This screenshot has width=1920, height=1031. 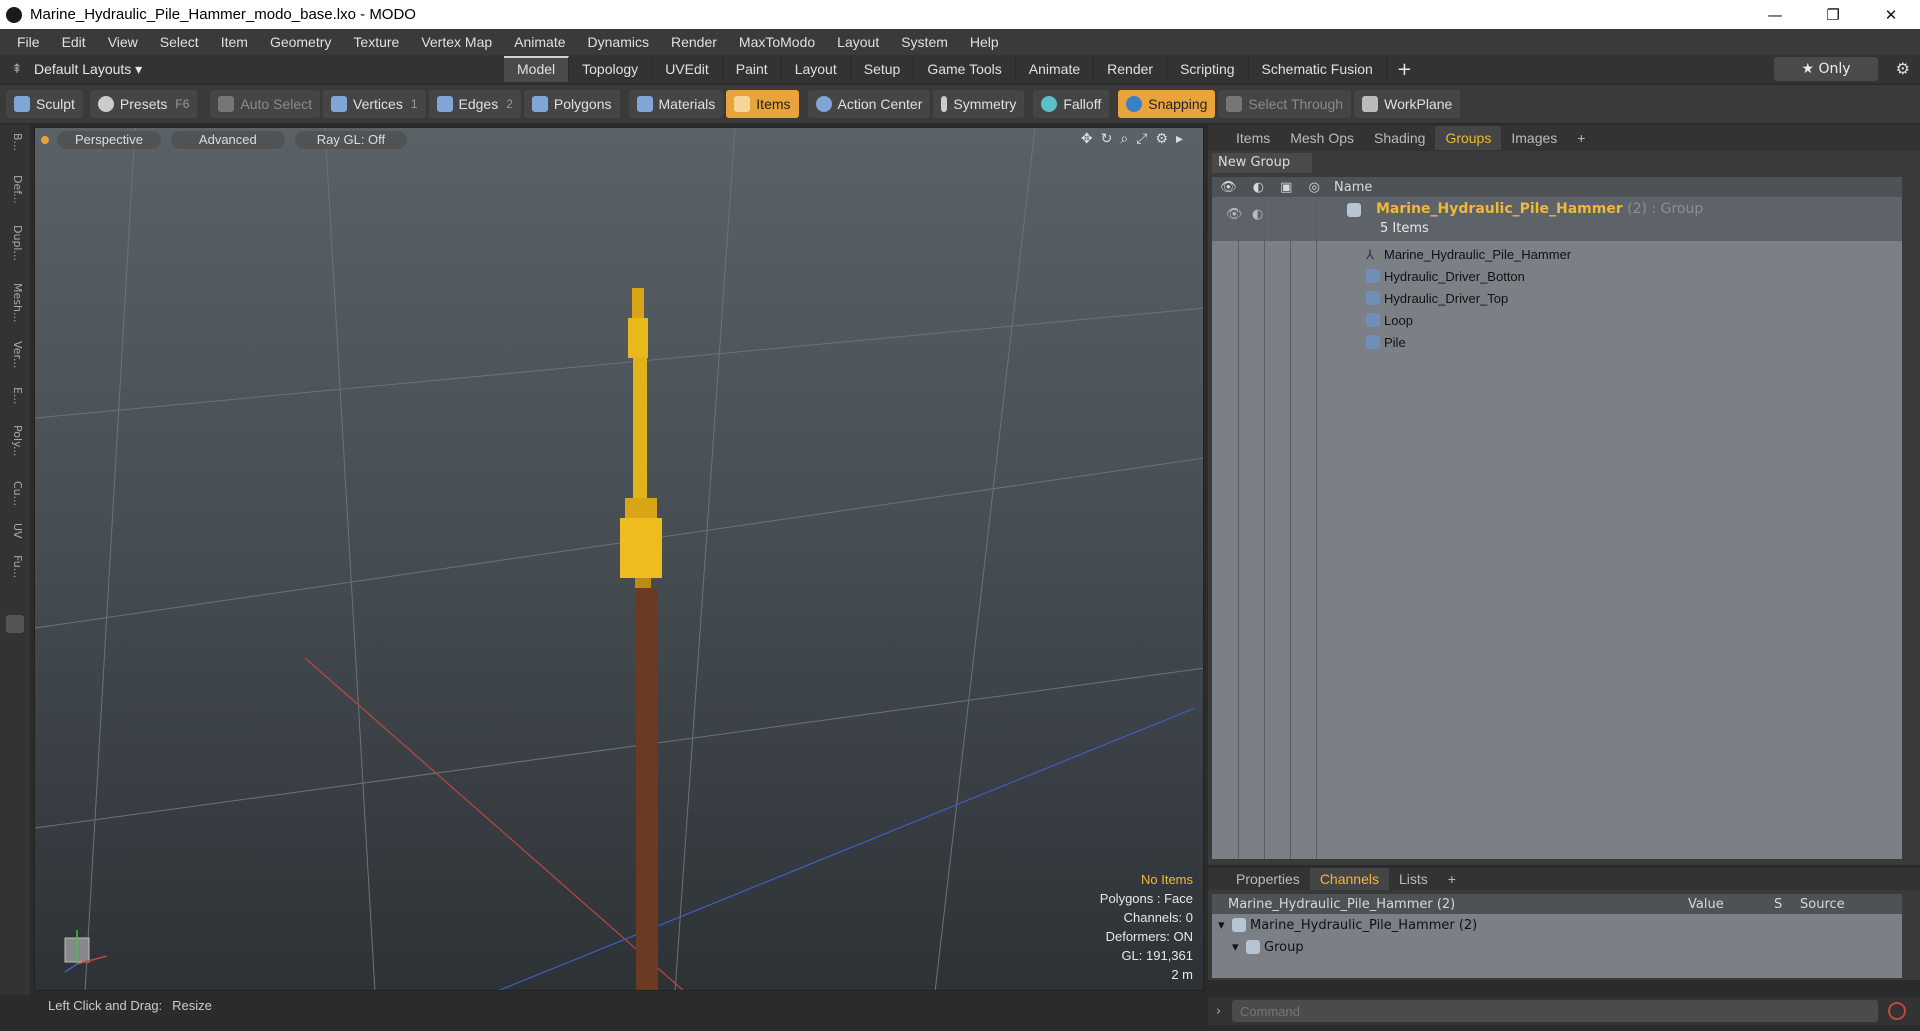 What do you see at coordinates (858, 42) in the screenshot?
I see `menu-layout: Layout` at bounding box center [858, 42].